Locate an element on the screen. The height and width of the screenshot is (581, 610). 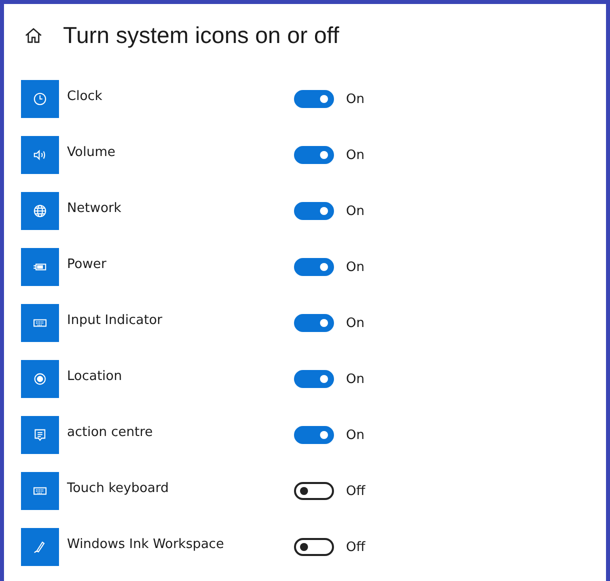
battery-icon is located at coordinates (40, 267).